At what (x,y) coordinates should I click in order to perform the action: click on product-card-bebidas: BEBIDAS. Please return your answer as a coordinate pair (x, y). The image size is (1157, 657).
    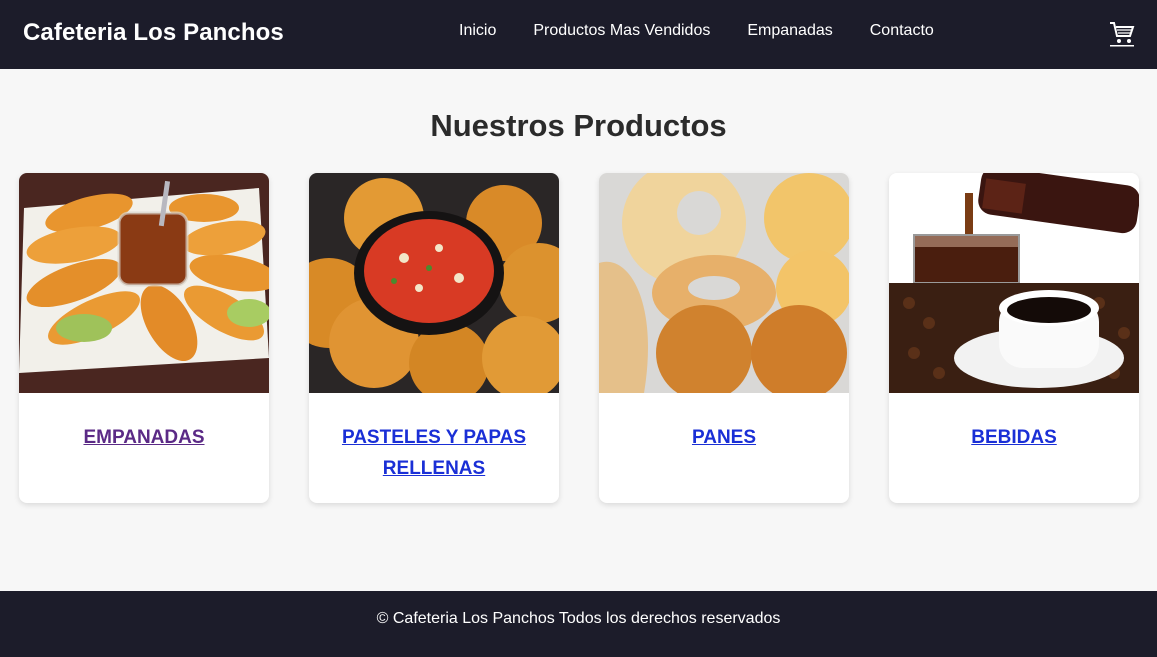
    Looking at the image, I should click on (1014, 338).